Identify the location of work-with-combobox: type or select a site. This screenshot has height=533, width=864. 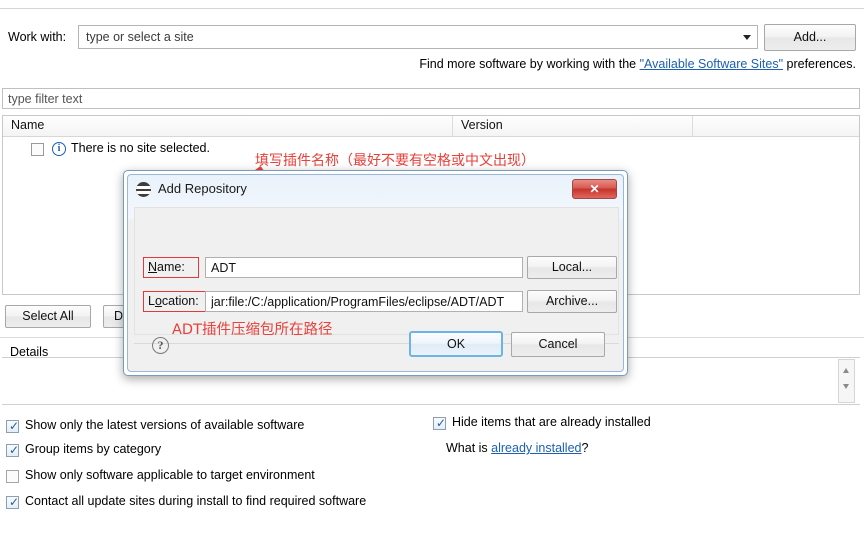
(418, 37).